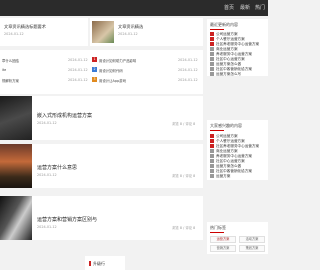 The image size is (320, 270). What do you see at coordinates (14, 34) in the screenshot?
I see `featured-left-date: 2024-01-12` at bounding box center [14, 34].